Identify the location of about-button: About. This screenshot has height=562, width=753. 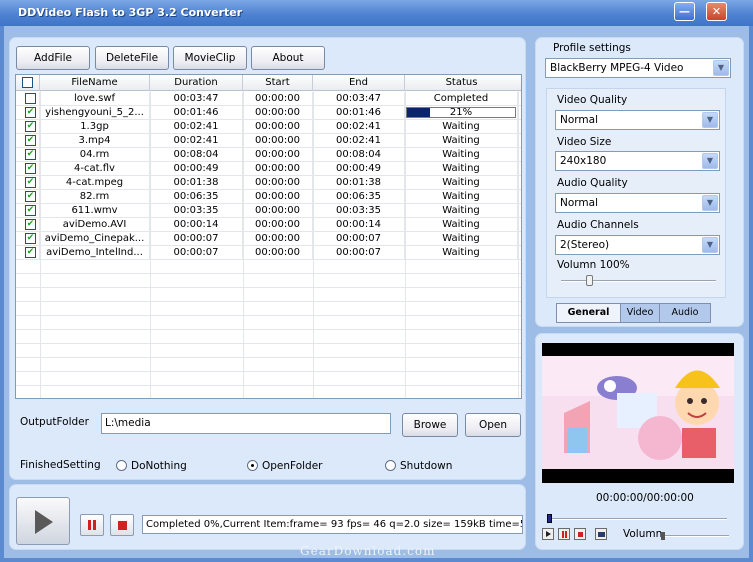
(288, 58).